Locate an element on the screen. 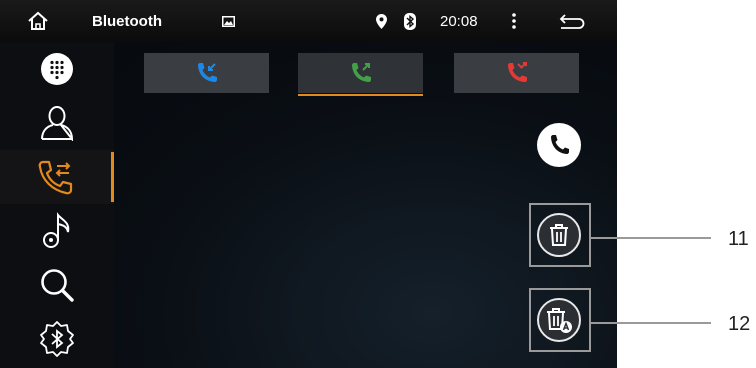 The height and width of the screenshot is (368, 756). sidebar-item-contacts is located at coordinates (57, 123).